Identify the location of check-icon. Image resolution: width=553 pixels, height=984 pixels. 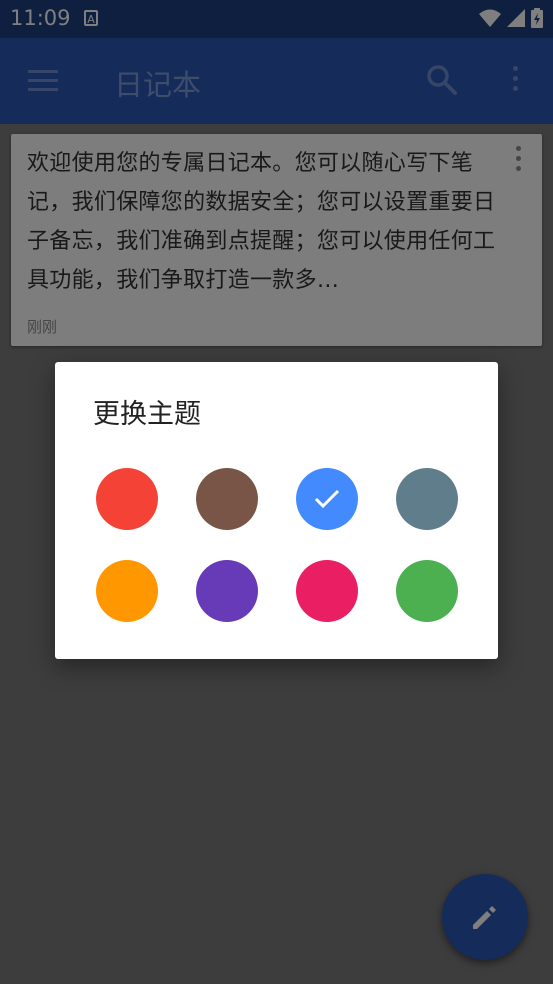
(327, 499).